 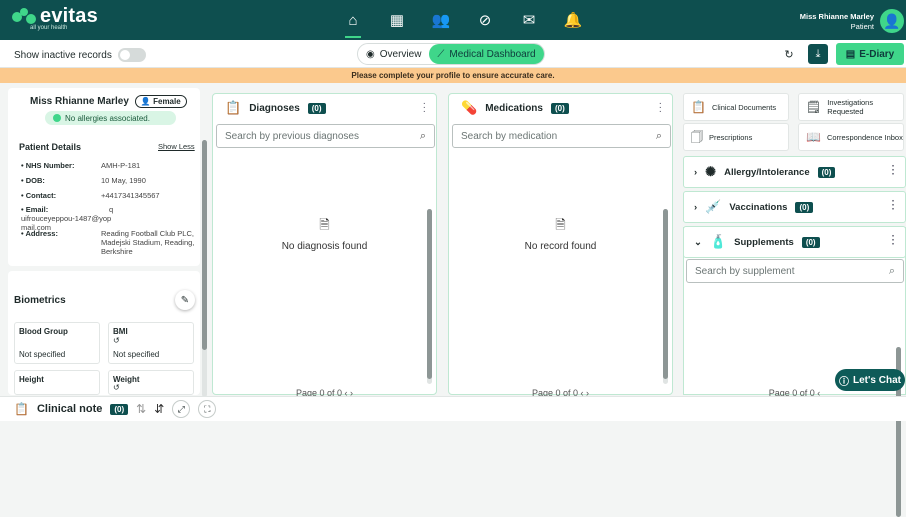 What do you see at coordinates (207, 409) in the screenshot?
I see `fullscreen-icon: ⛶` at bounding box center [207, 409].